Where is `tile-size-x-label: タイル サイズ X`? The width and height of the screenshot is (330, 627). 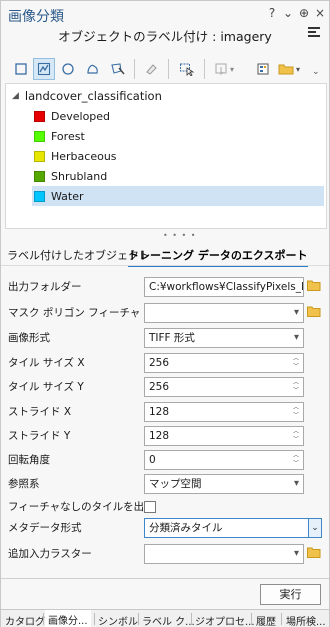
tile-size-x-label: タイル サイズ X is located at coordinates (46, 363).